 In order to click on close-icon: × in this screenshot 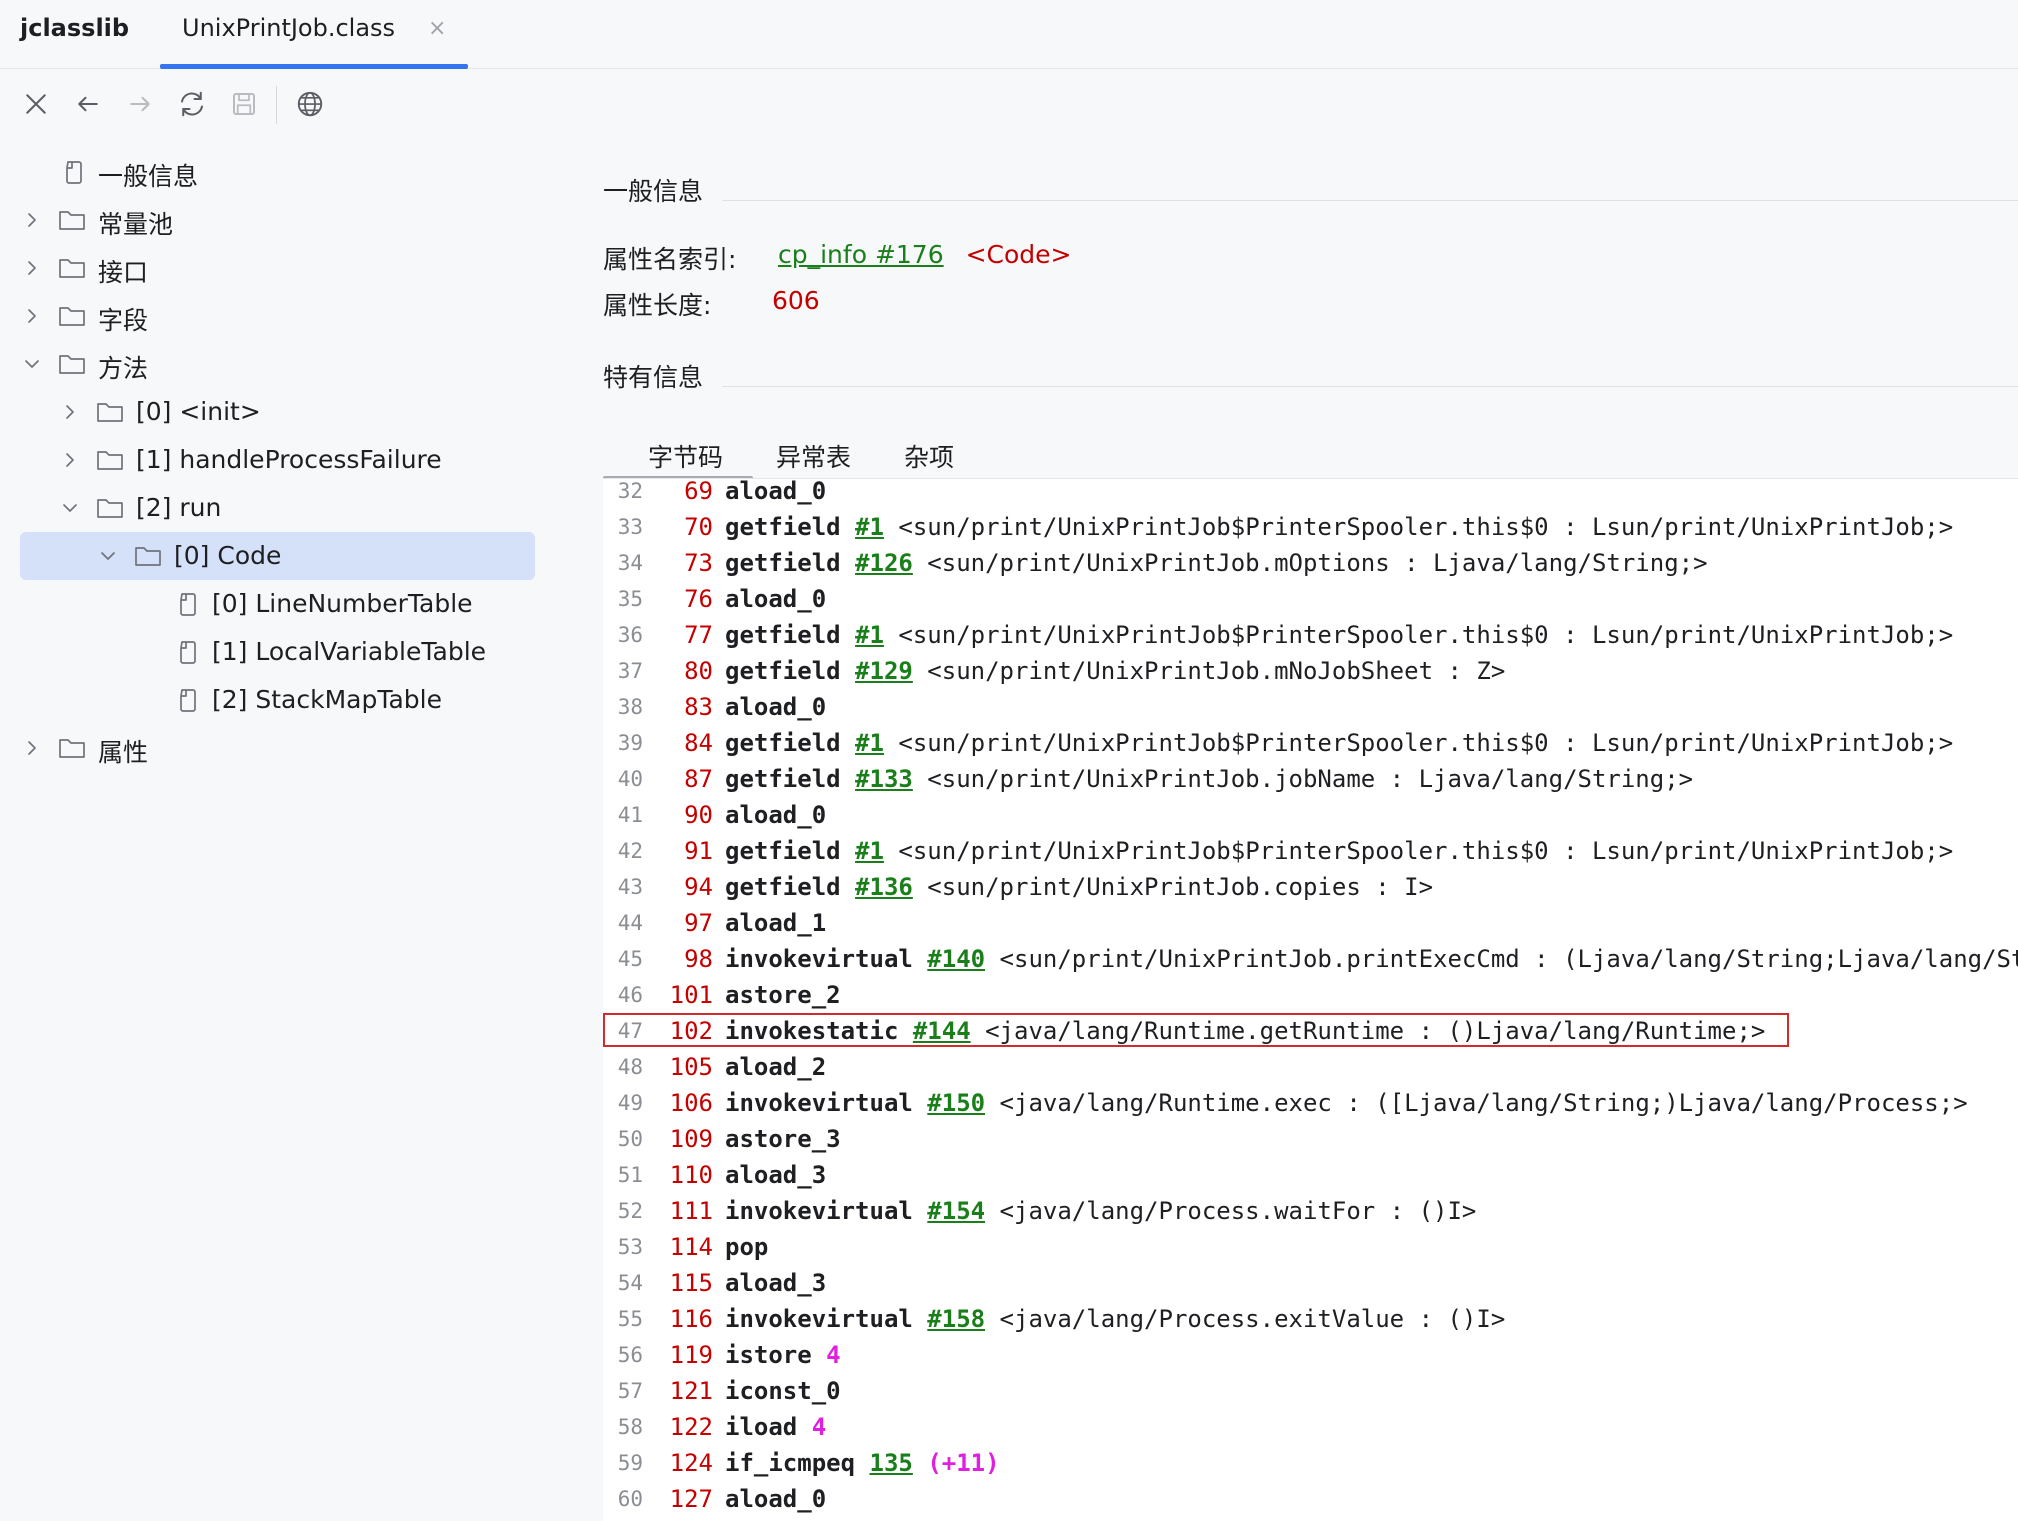, I will do `click(437, 28)`.